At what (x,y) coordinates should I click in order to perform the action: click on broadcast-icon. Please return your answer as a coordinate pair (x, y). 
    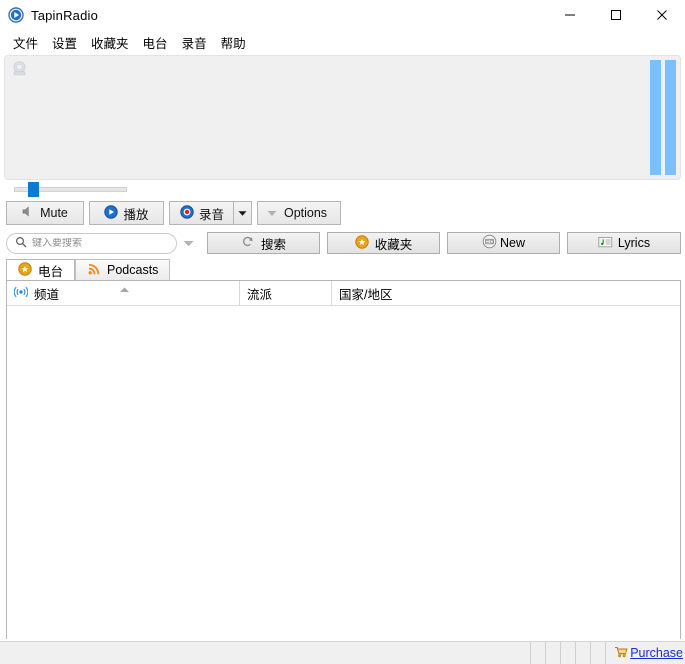
    Looking at the image, I should click on (21, 293).